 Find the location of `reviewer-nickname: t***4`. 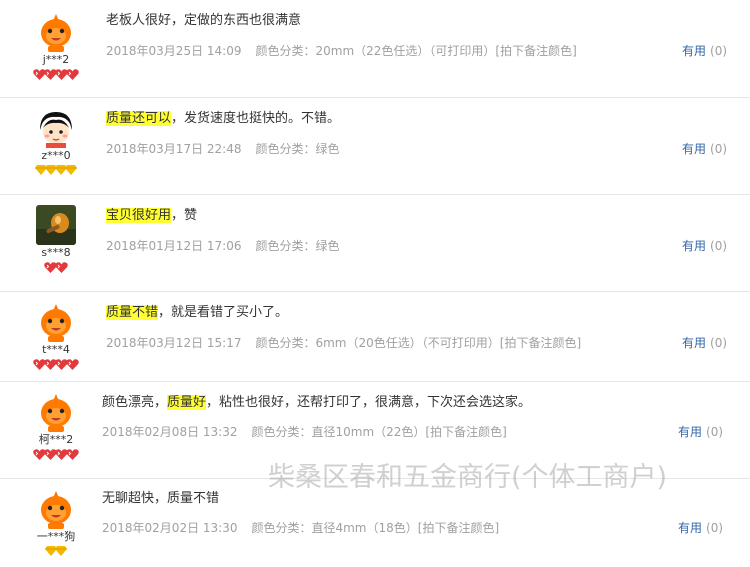

reviewer-nickname: t***4 is located at coordinates (56, 349).